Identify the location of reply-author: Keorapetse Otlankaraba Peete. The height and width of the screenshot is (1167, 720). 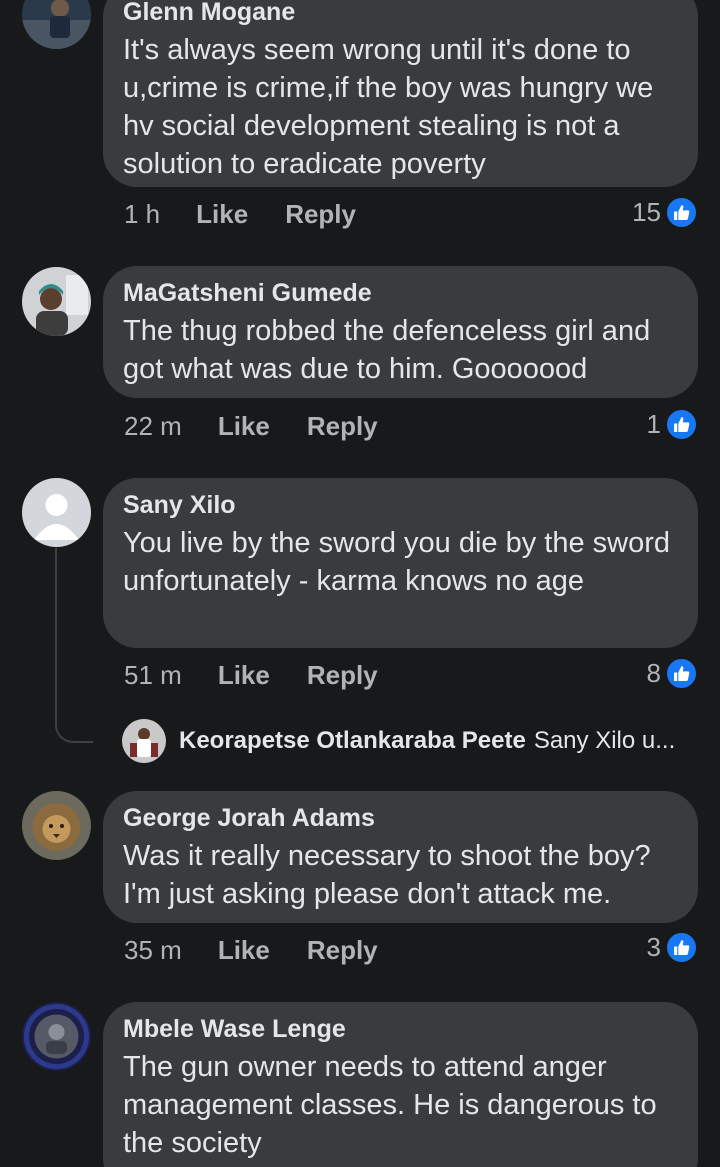
(352, 741).